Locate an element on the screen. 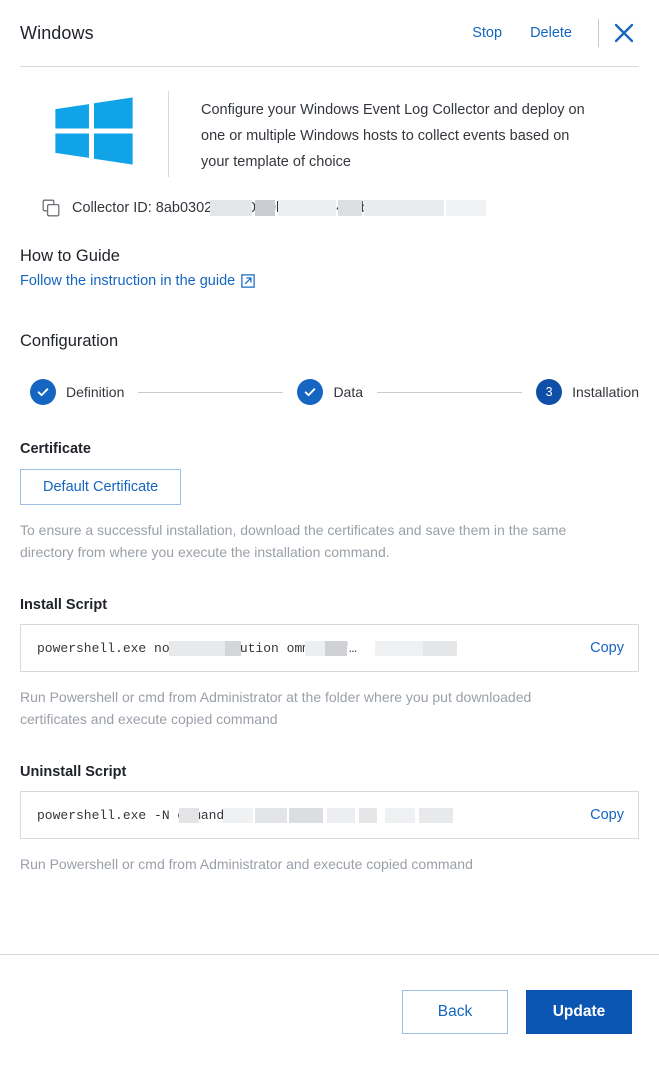  back-button: Back is located at coordinates (455, 1012).